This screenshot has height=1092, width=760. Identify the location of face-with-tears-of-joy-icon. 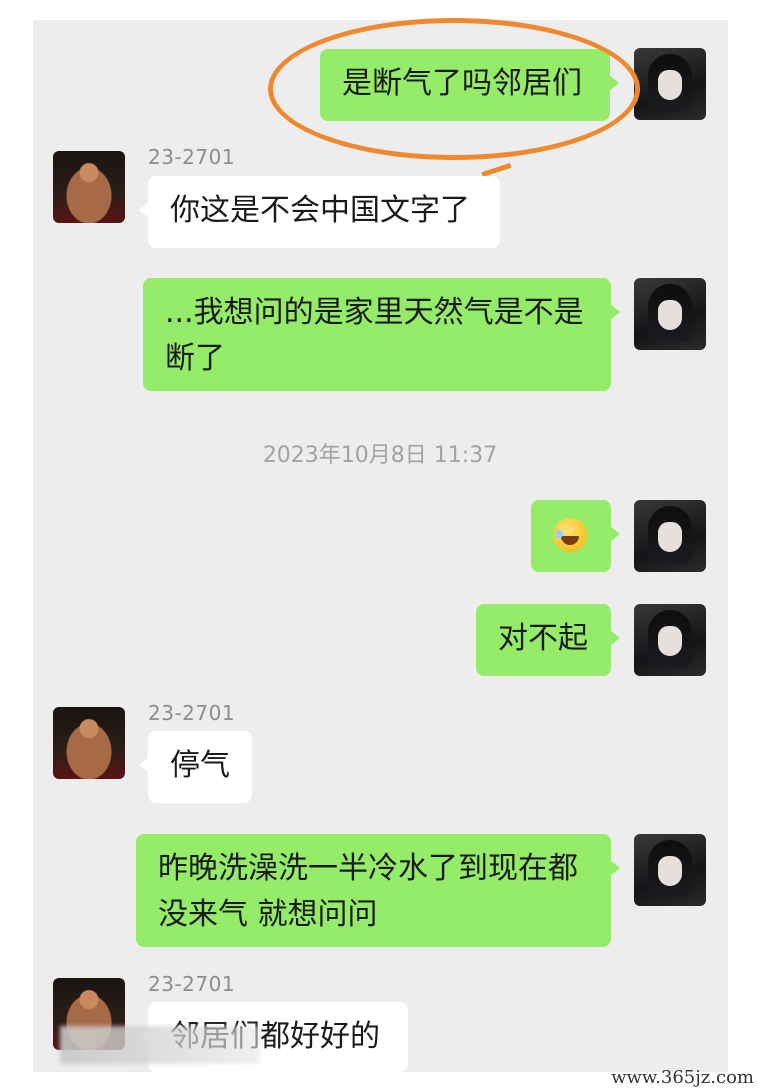
(570, 535).